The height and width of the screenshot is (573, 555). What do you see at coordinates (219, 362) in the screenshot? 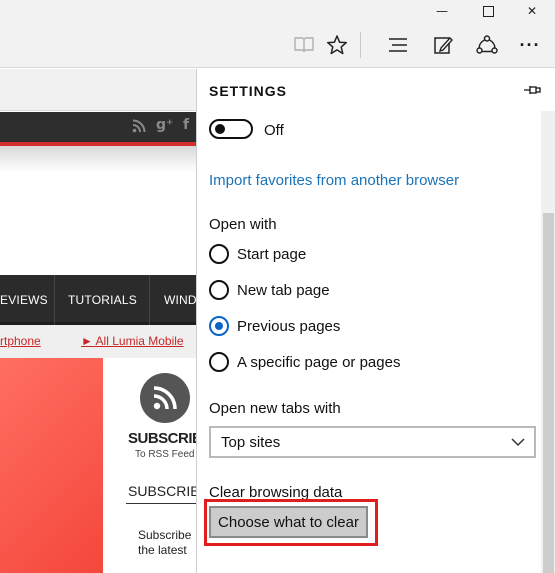
I see `radio-specific-pages` at bounding box center [219, 362].